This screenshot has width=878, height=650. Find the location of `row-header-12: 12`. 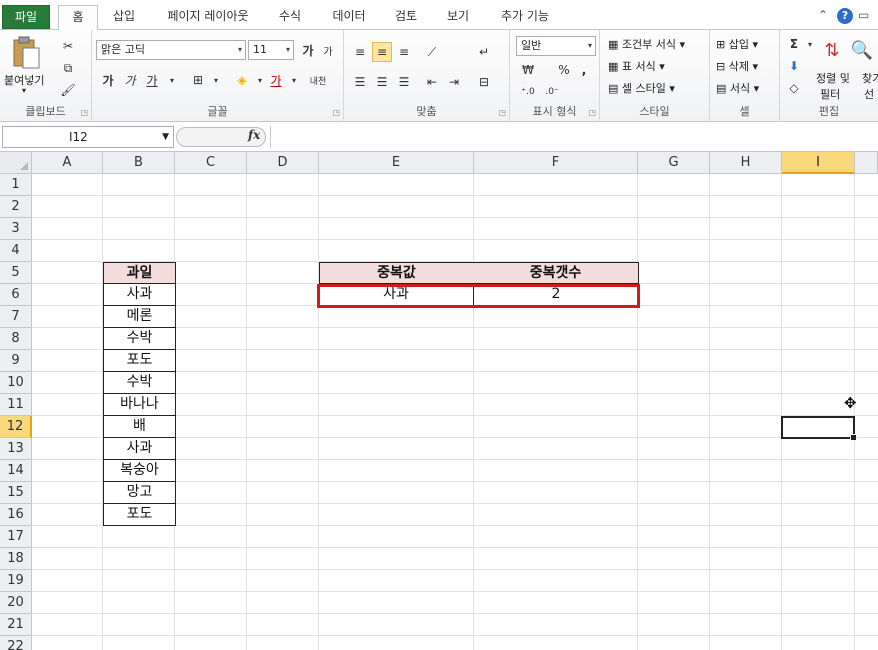

row-header-12: 12 is located at coordinates (16, 427).